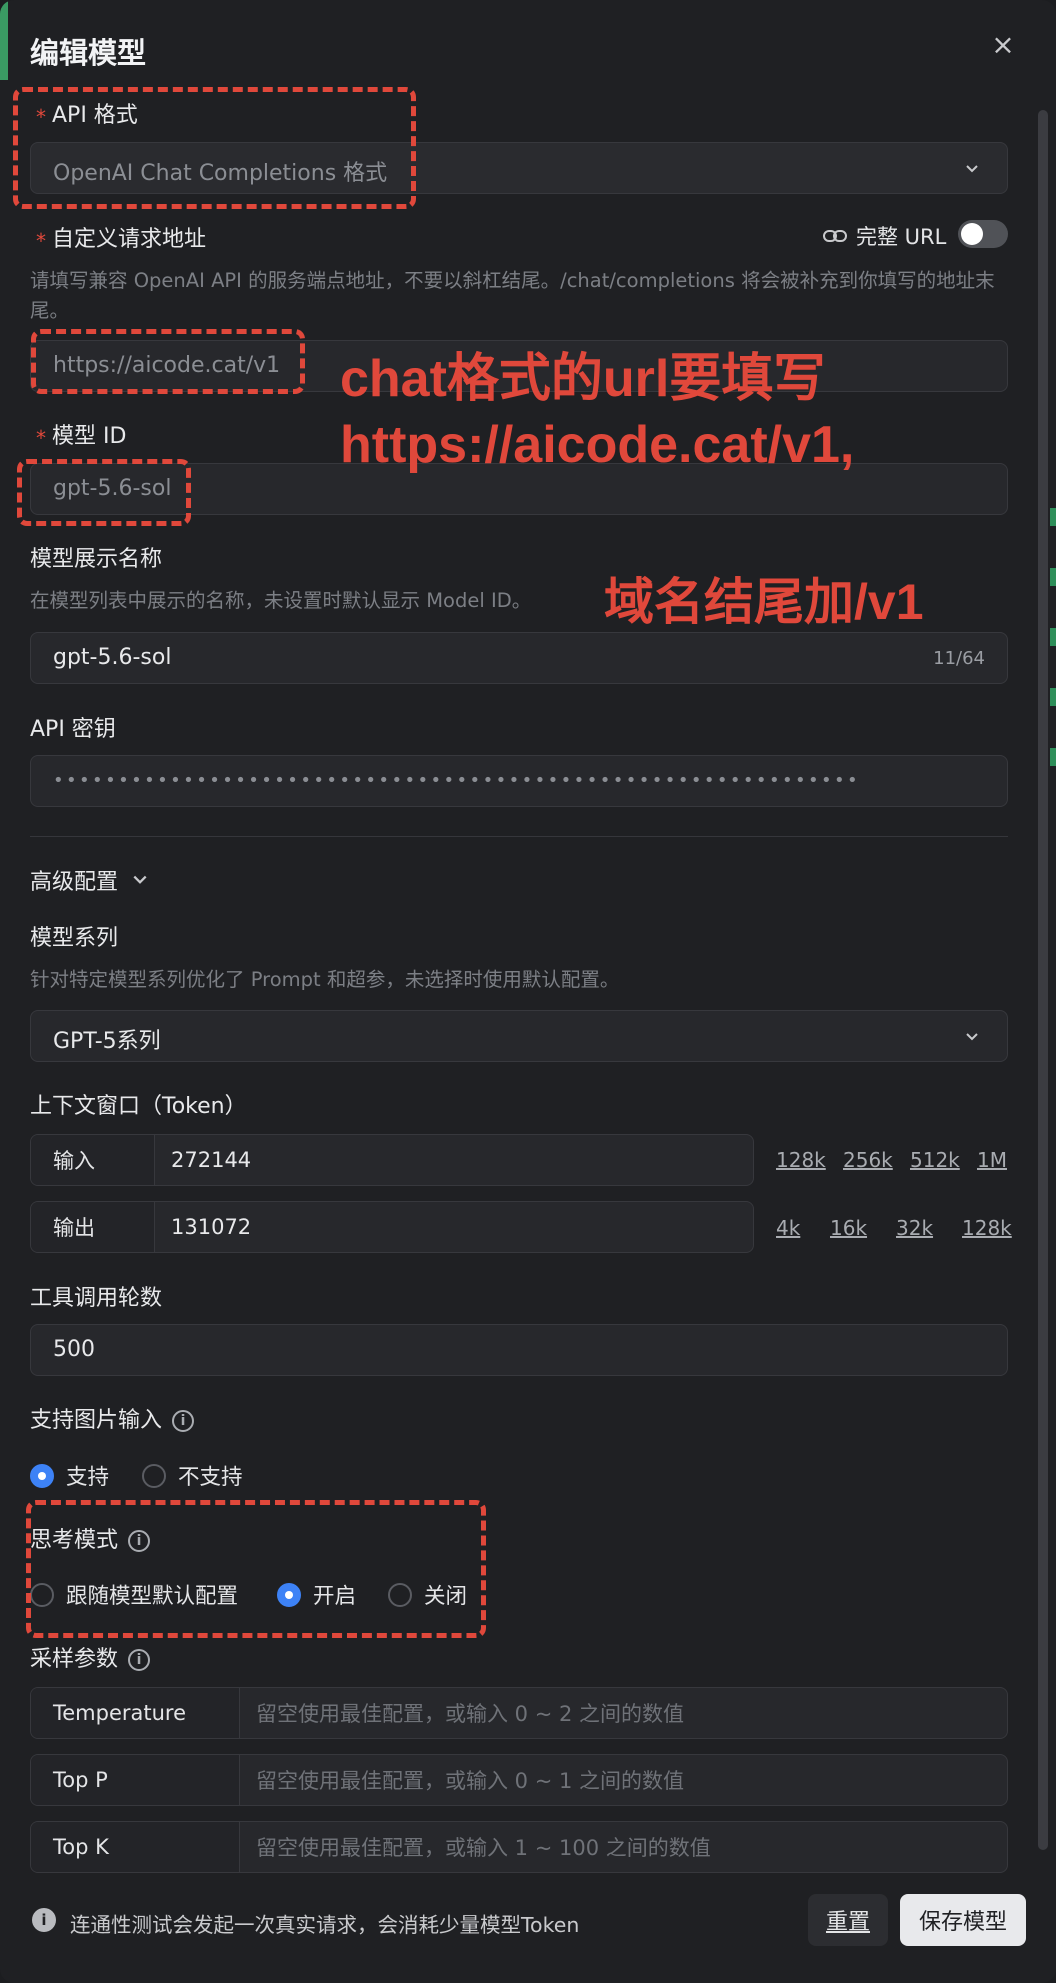  I want to click on save-model-button: 保存模型, so click(963, 1920).